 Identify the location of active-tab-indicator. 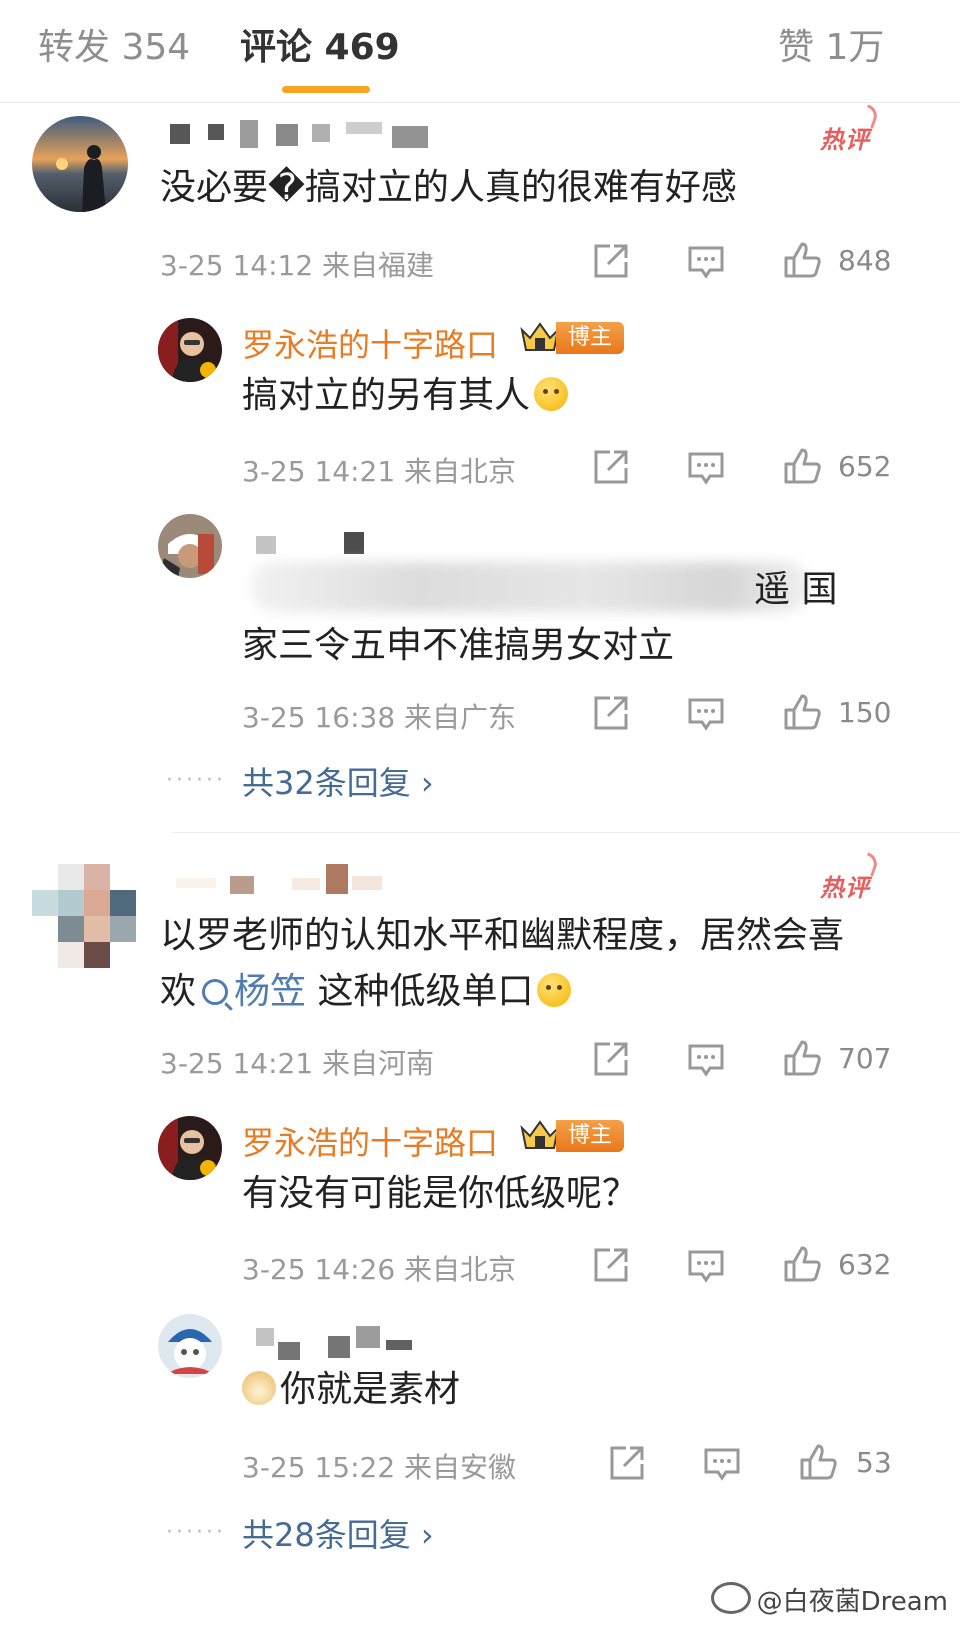
(326, 89).